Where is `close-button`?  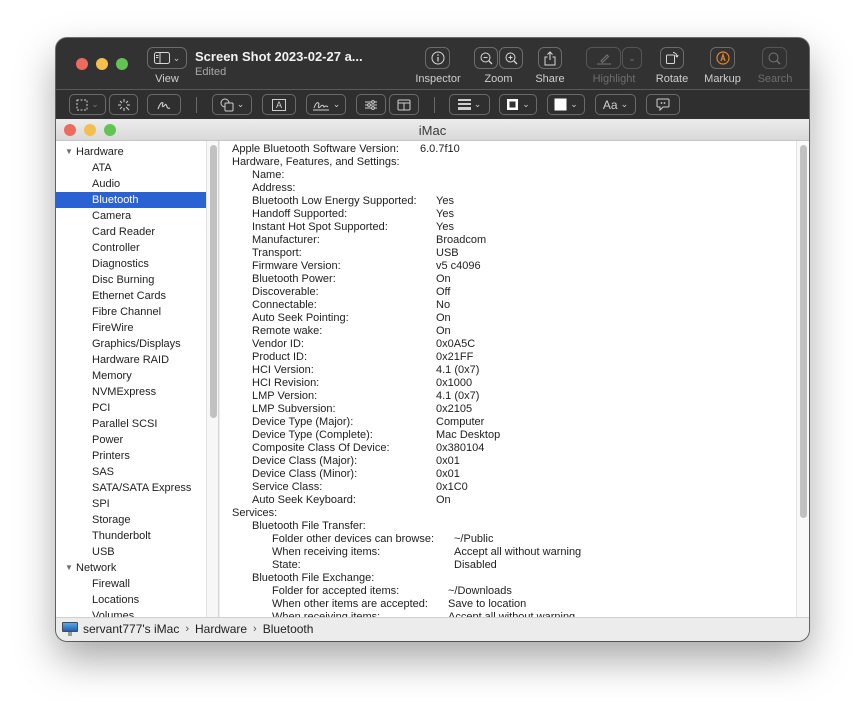
close-button is located at coordinates (82, 64).